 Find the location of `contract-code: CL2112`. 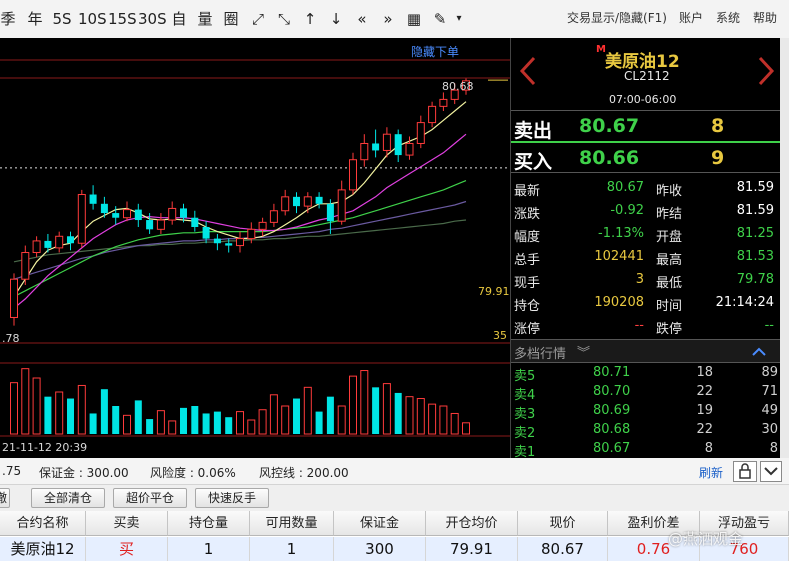

contract-code: CL2112 is located at coordinates (647, 76).